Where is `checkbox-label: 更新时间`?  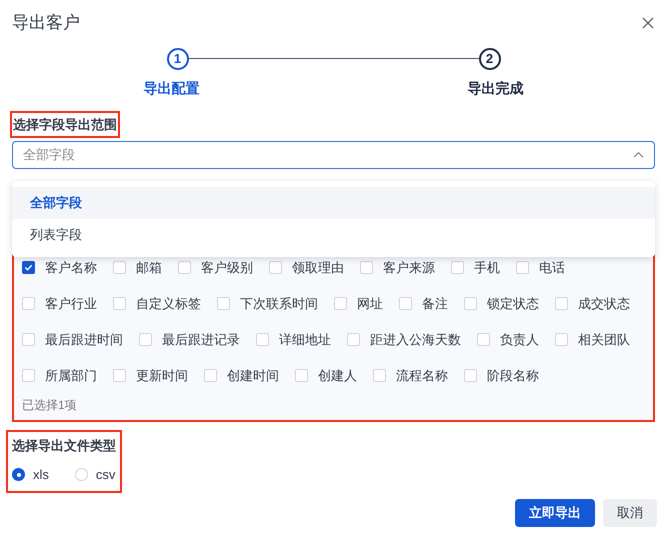 checkbox-label: 更新时间 is located at coordinates (162, 375).